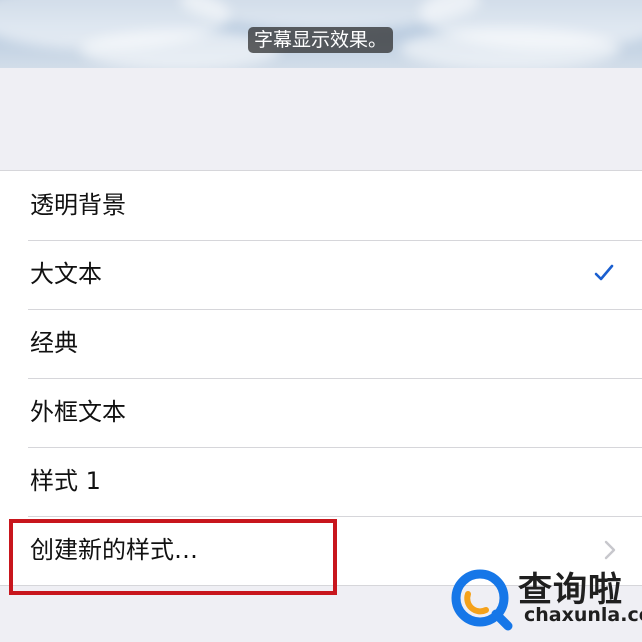 This screenshot has width=642, height=642. What do you see at coordinates (510, 48) in the screenshot?
I see `cloud-decoration` at bounding box center [510, 48].